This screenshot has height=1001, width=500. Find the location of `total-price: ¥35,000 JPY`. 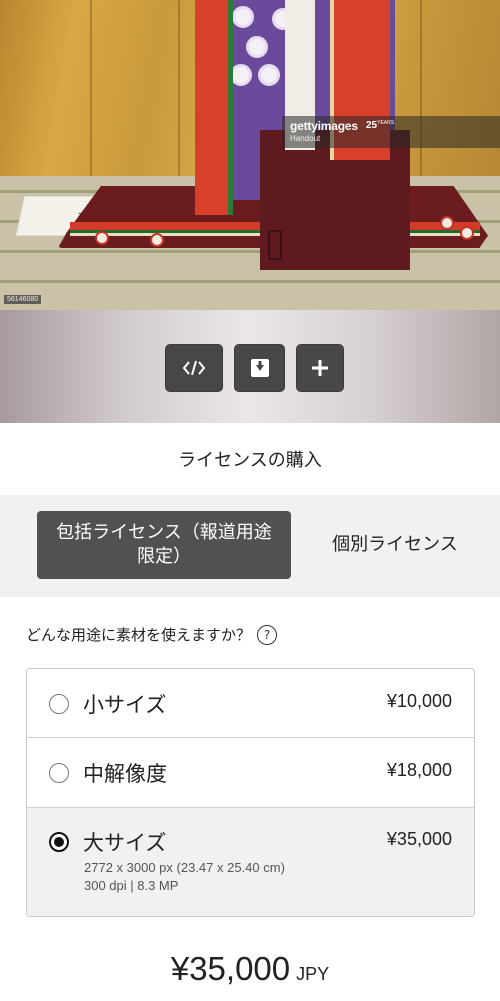

total-price: ¥35,000 JPY is located at coordinates (250, 969).